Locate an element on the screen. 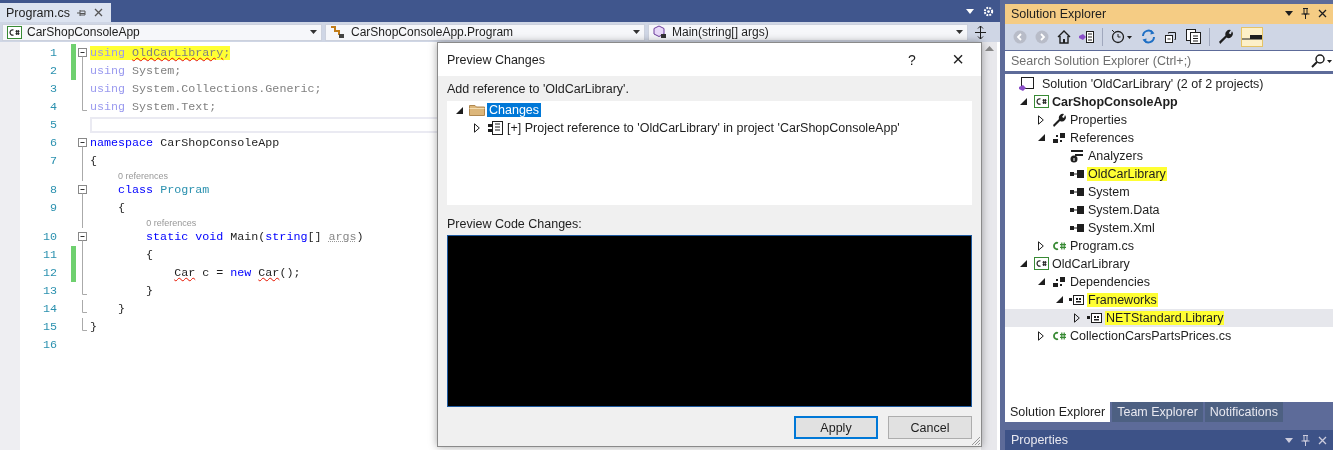 The image size is (1333, 450). method-icon is located at coordinates (660, 32).